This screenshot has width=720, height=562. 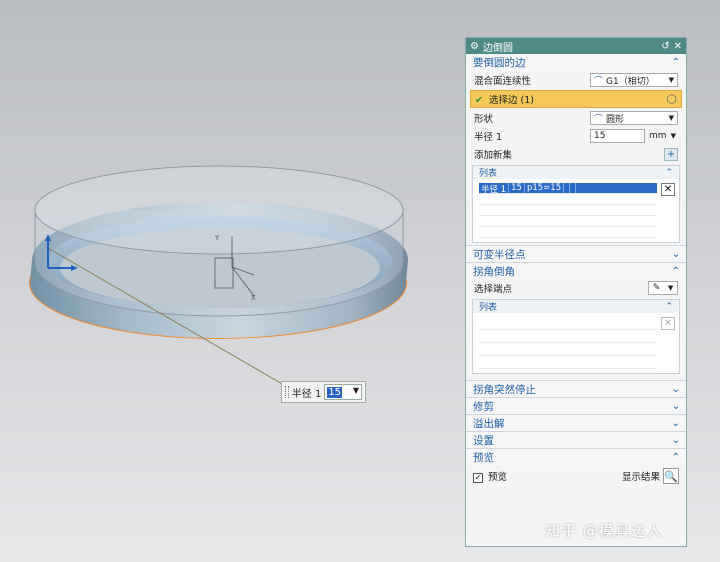 What do you see at coordinates (479, 100) in the screenshot?
I see `checkmark-icon: ✔` at bounding box center [479, 100].